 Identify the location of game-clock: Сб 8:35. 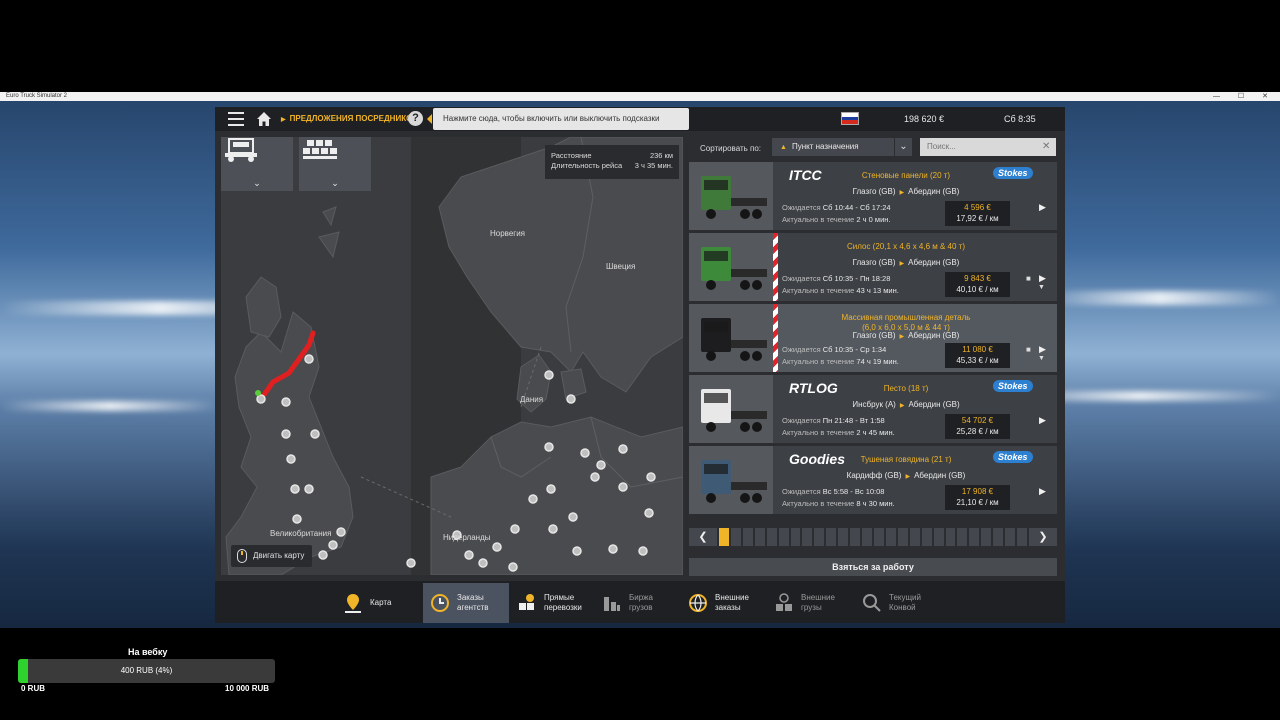
(1020, 119).